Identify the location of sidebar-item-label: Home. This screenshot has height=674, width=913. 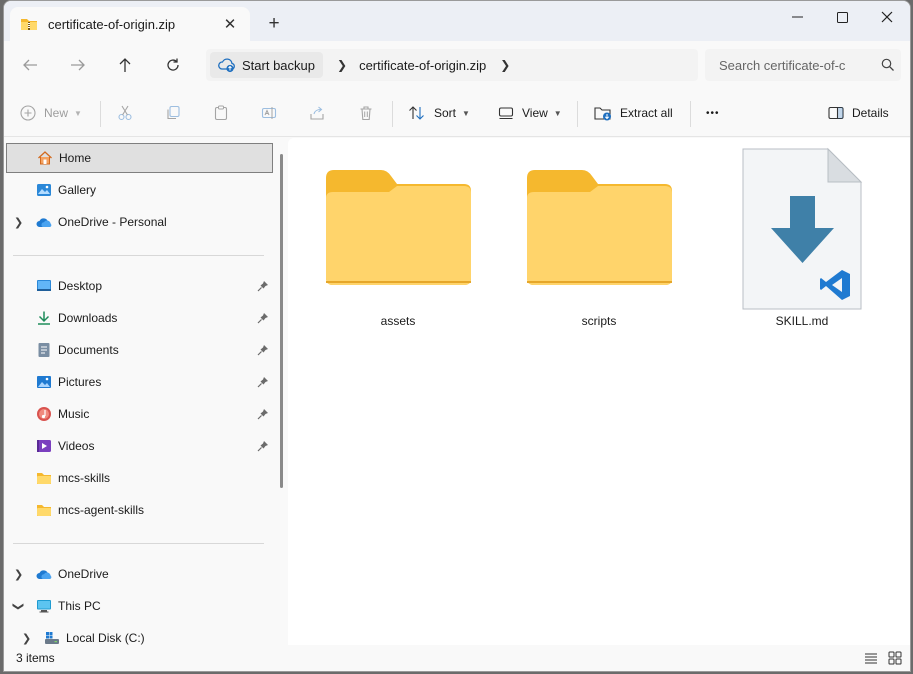
(75, 158).